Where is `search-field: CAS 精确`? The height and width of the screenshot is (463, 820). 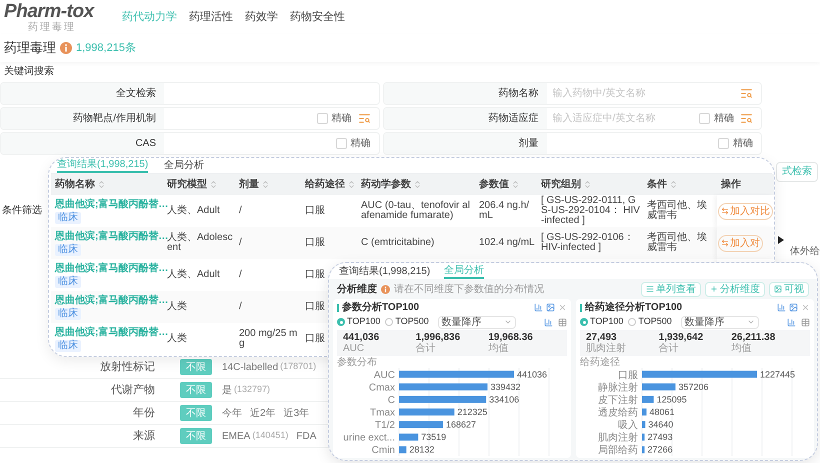
search-field: CAS 精确 is located at coordinates (190, 143).